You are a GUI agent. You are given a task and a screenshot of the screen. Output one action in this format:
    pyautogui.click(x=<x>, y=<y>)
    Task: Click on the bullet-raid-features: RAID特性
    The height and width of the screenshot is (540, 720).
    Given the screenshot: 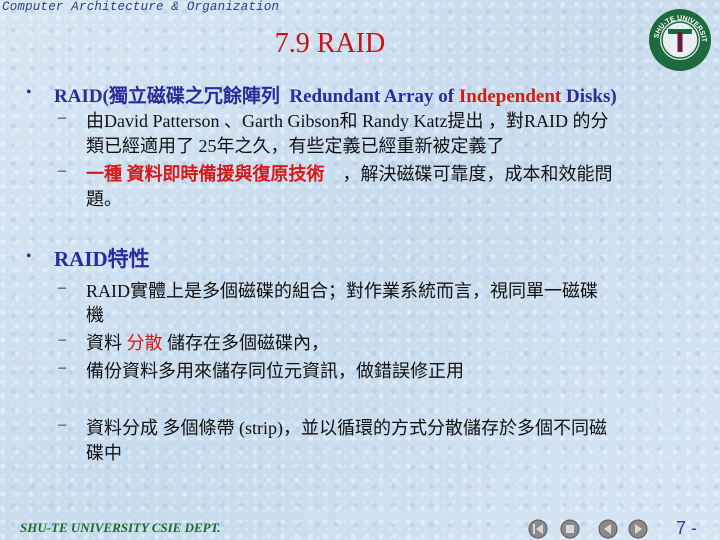 What is the action you would take?
    pyautogui.click(x=102, y=258)
    